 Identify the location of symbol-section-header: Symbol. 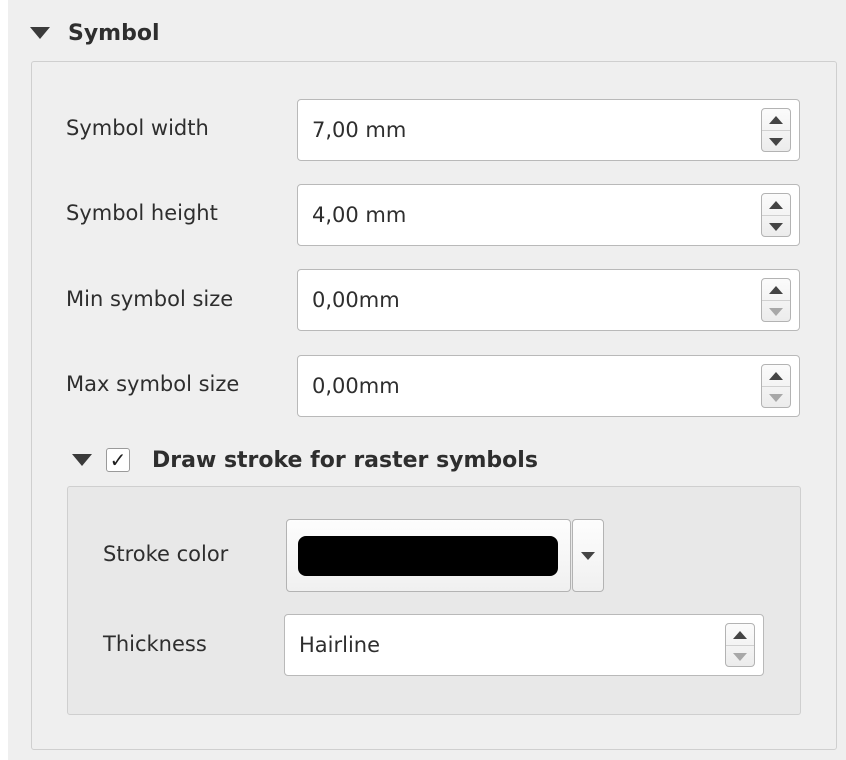
(95, 33).